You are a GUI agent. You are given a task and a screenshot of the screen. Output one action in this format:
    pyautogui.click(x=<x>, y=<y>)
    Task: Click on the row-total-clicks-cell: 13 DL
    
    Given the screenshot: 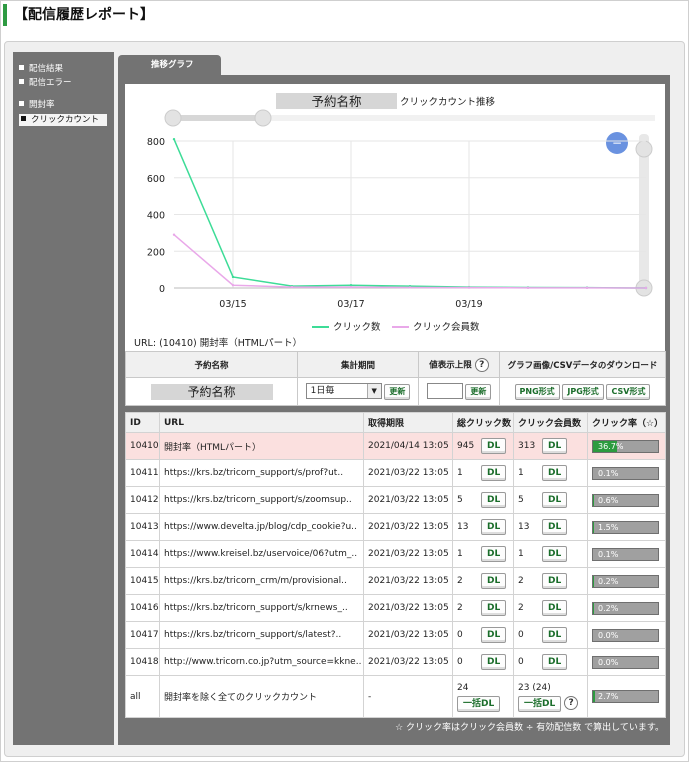 What is the action you would take?
    pyautogui.click(x=483, y=527)
    